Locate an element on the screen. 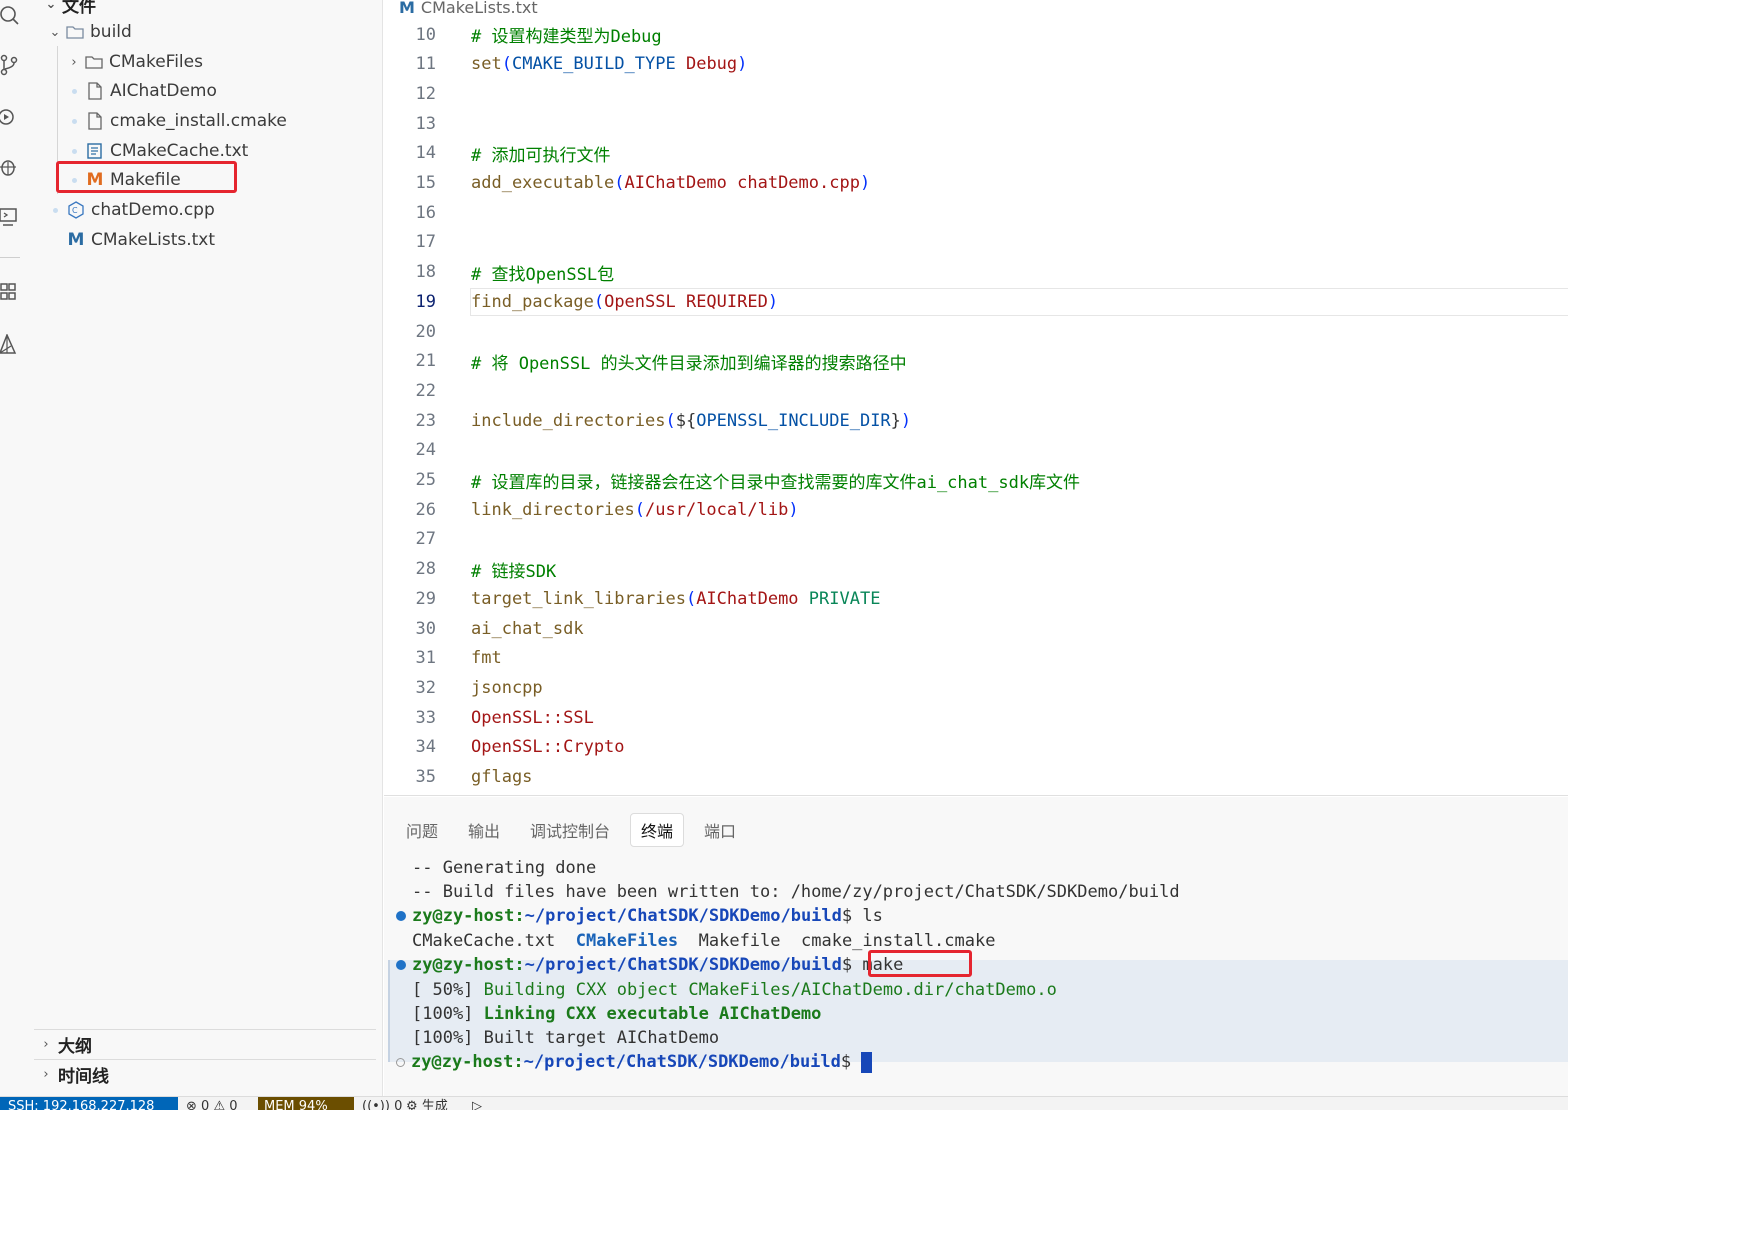 The image size is (1743, 1234). code-line: 13 is located at coordinates (976, 123).